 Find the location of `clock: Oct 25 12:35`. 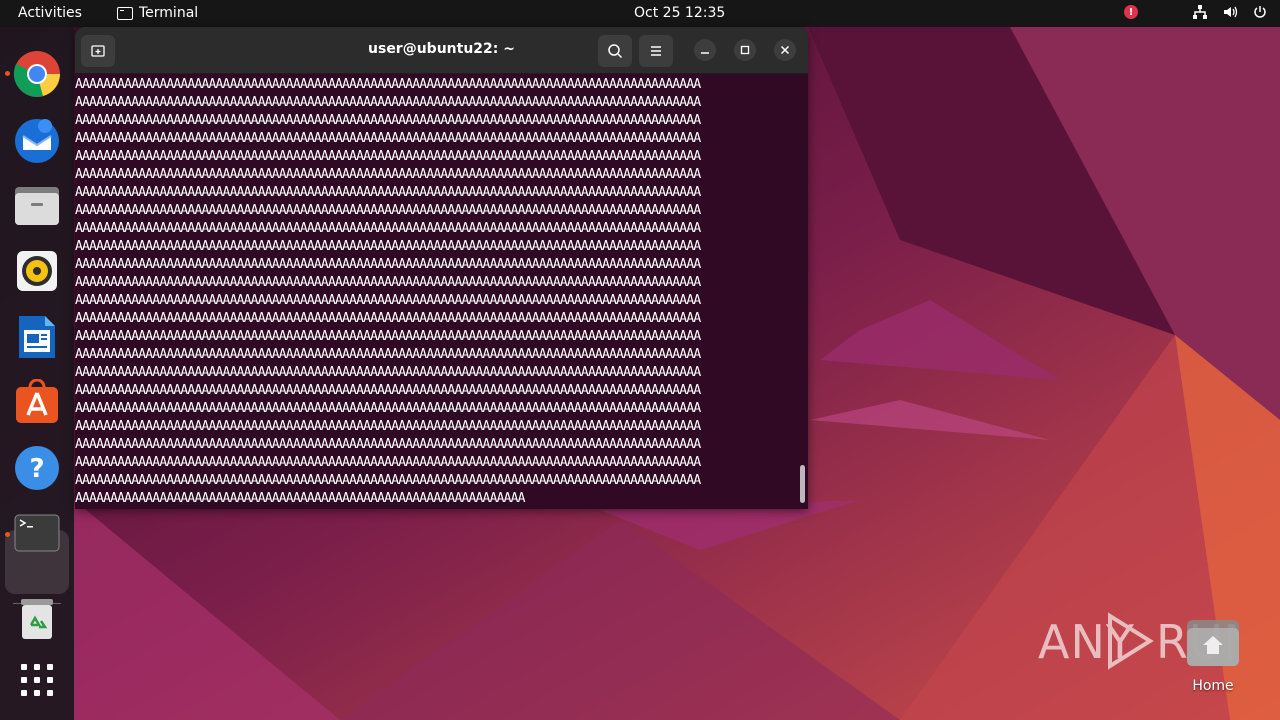

clock: Oct 25 12:35 is located at coordinates (679, 13).